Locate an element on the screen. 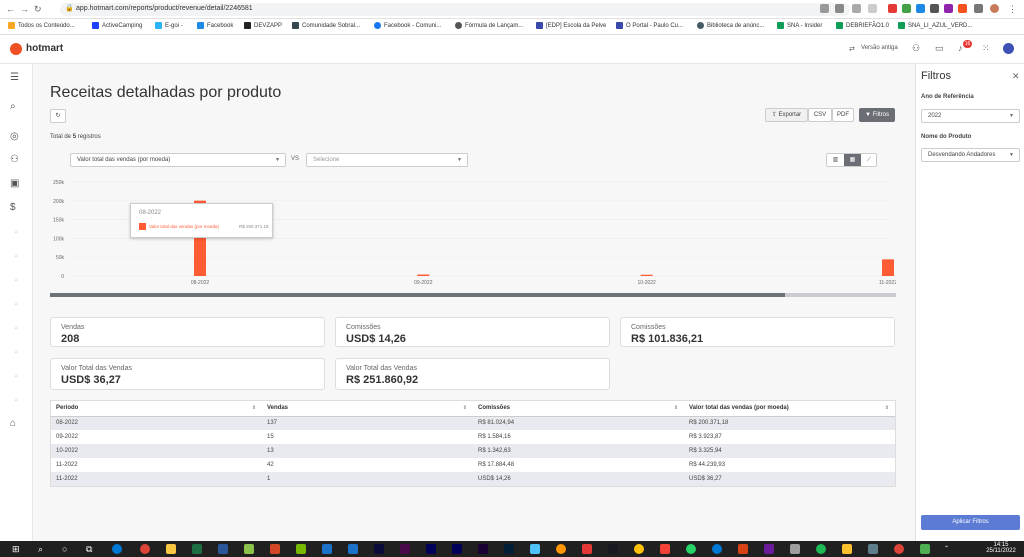 Image resolution: width=1024 pixels, height=557 pixels. bookmark: [EDP] Escola da Pelve is located at coordinates (571, 25).